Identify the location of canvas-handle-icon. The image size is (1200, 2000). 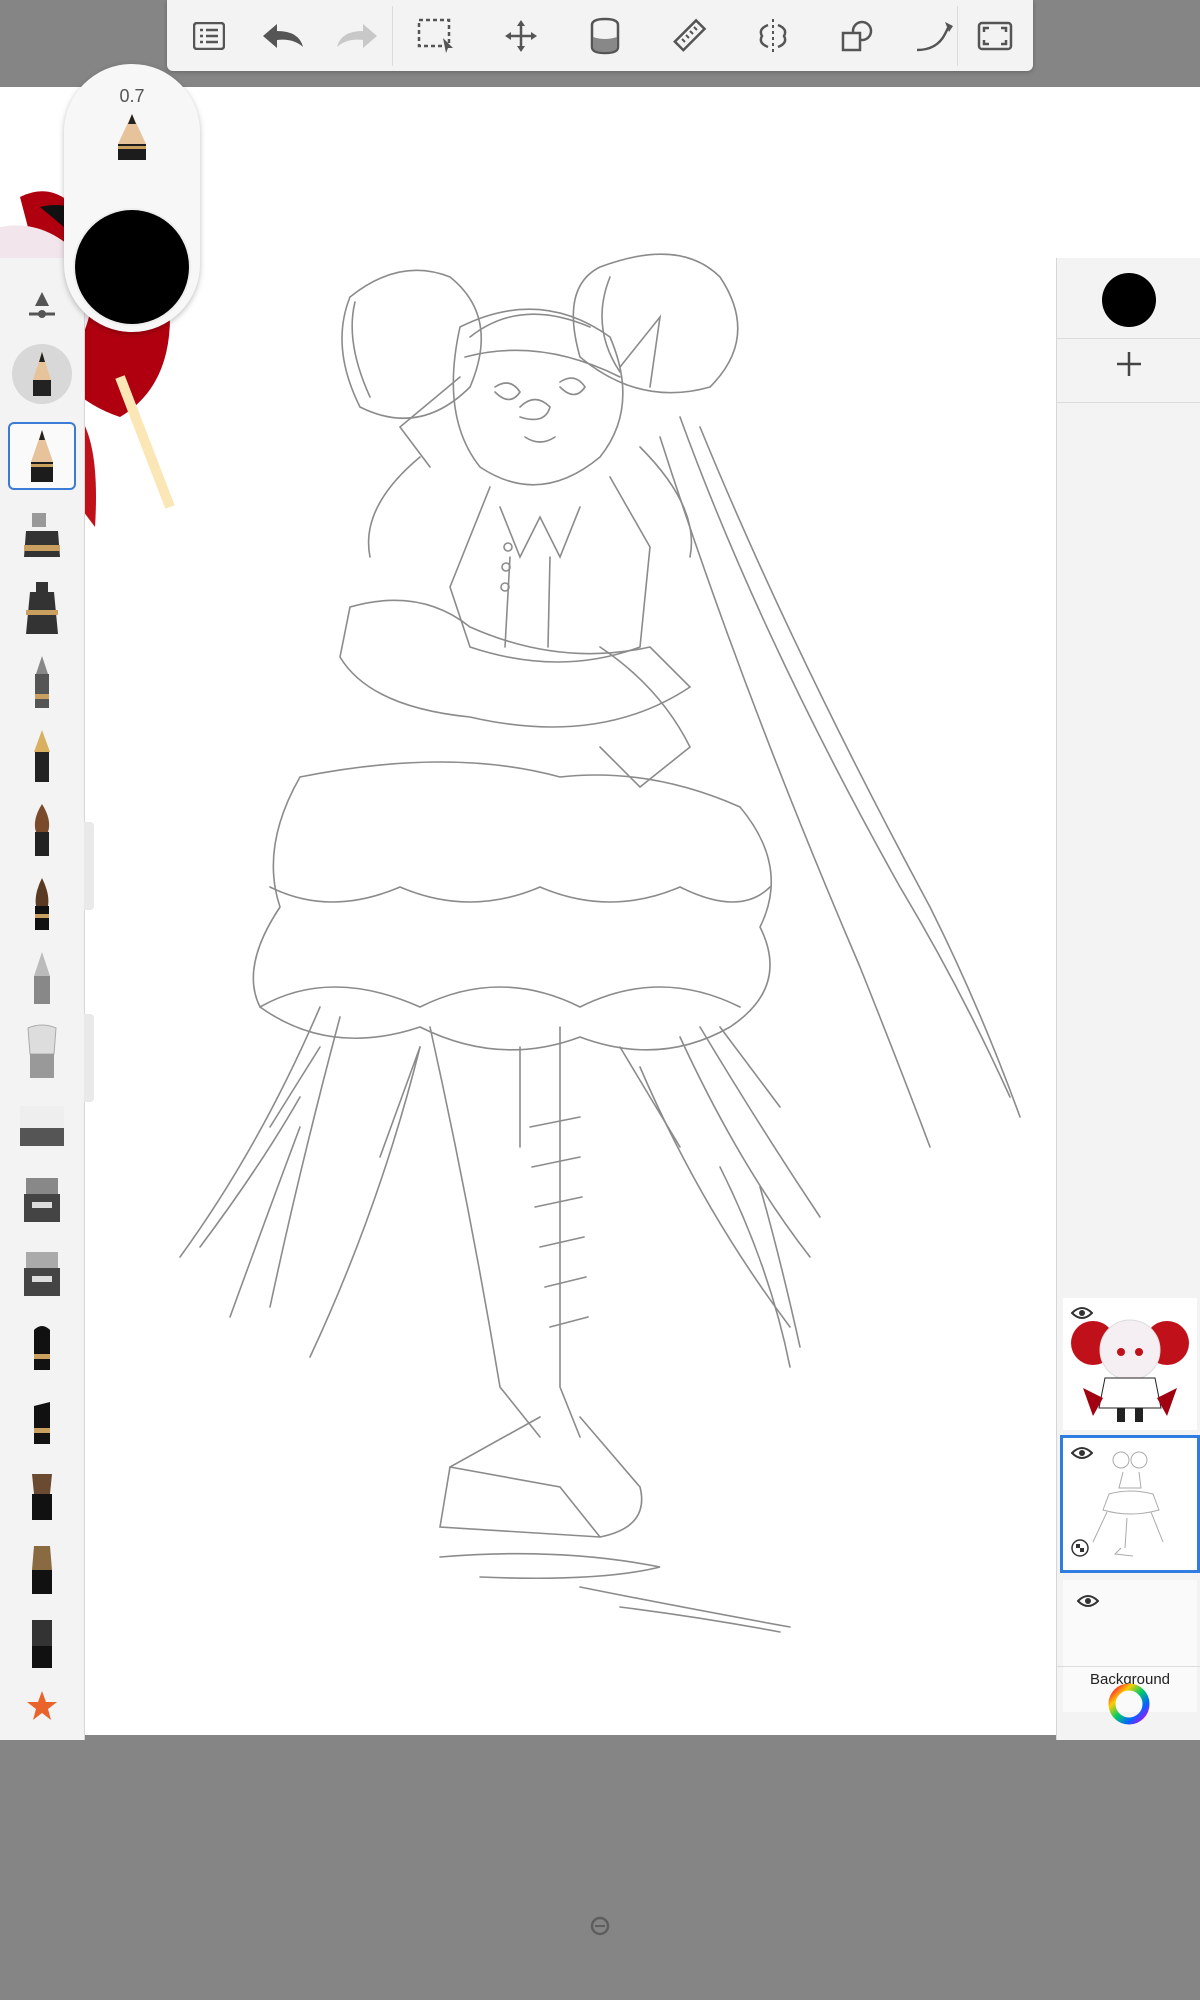
(600, 1926).